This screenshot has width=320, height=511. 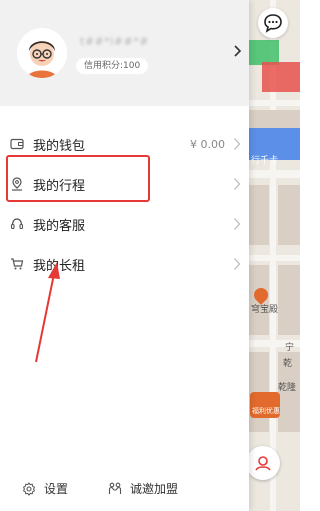 I want to click on map-zone, so click(x=281, y=77).